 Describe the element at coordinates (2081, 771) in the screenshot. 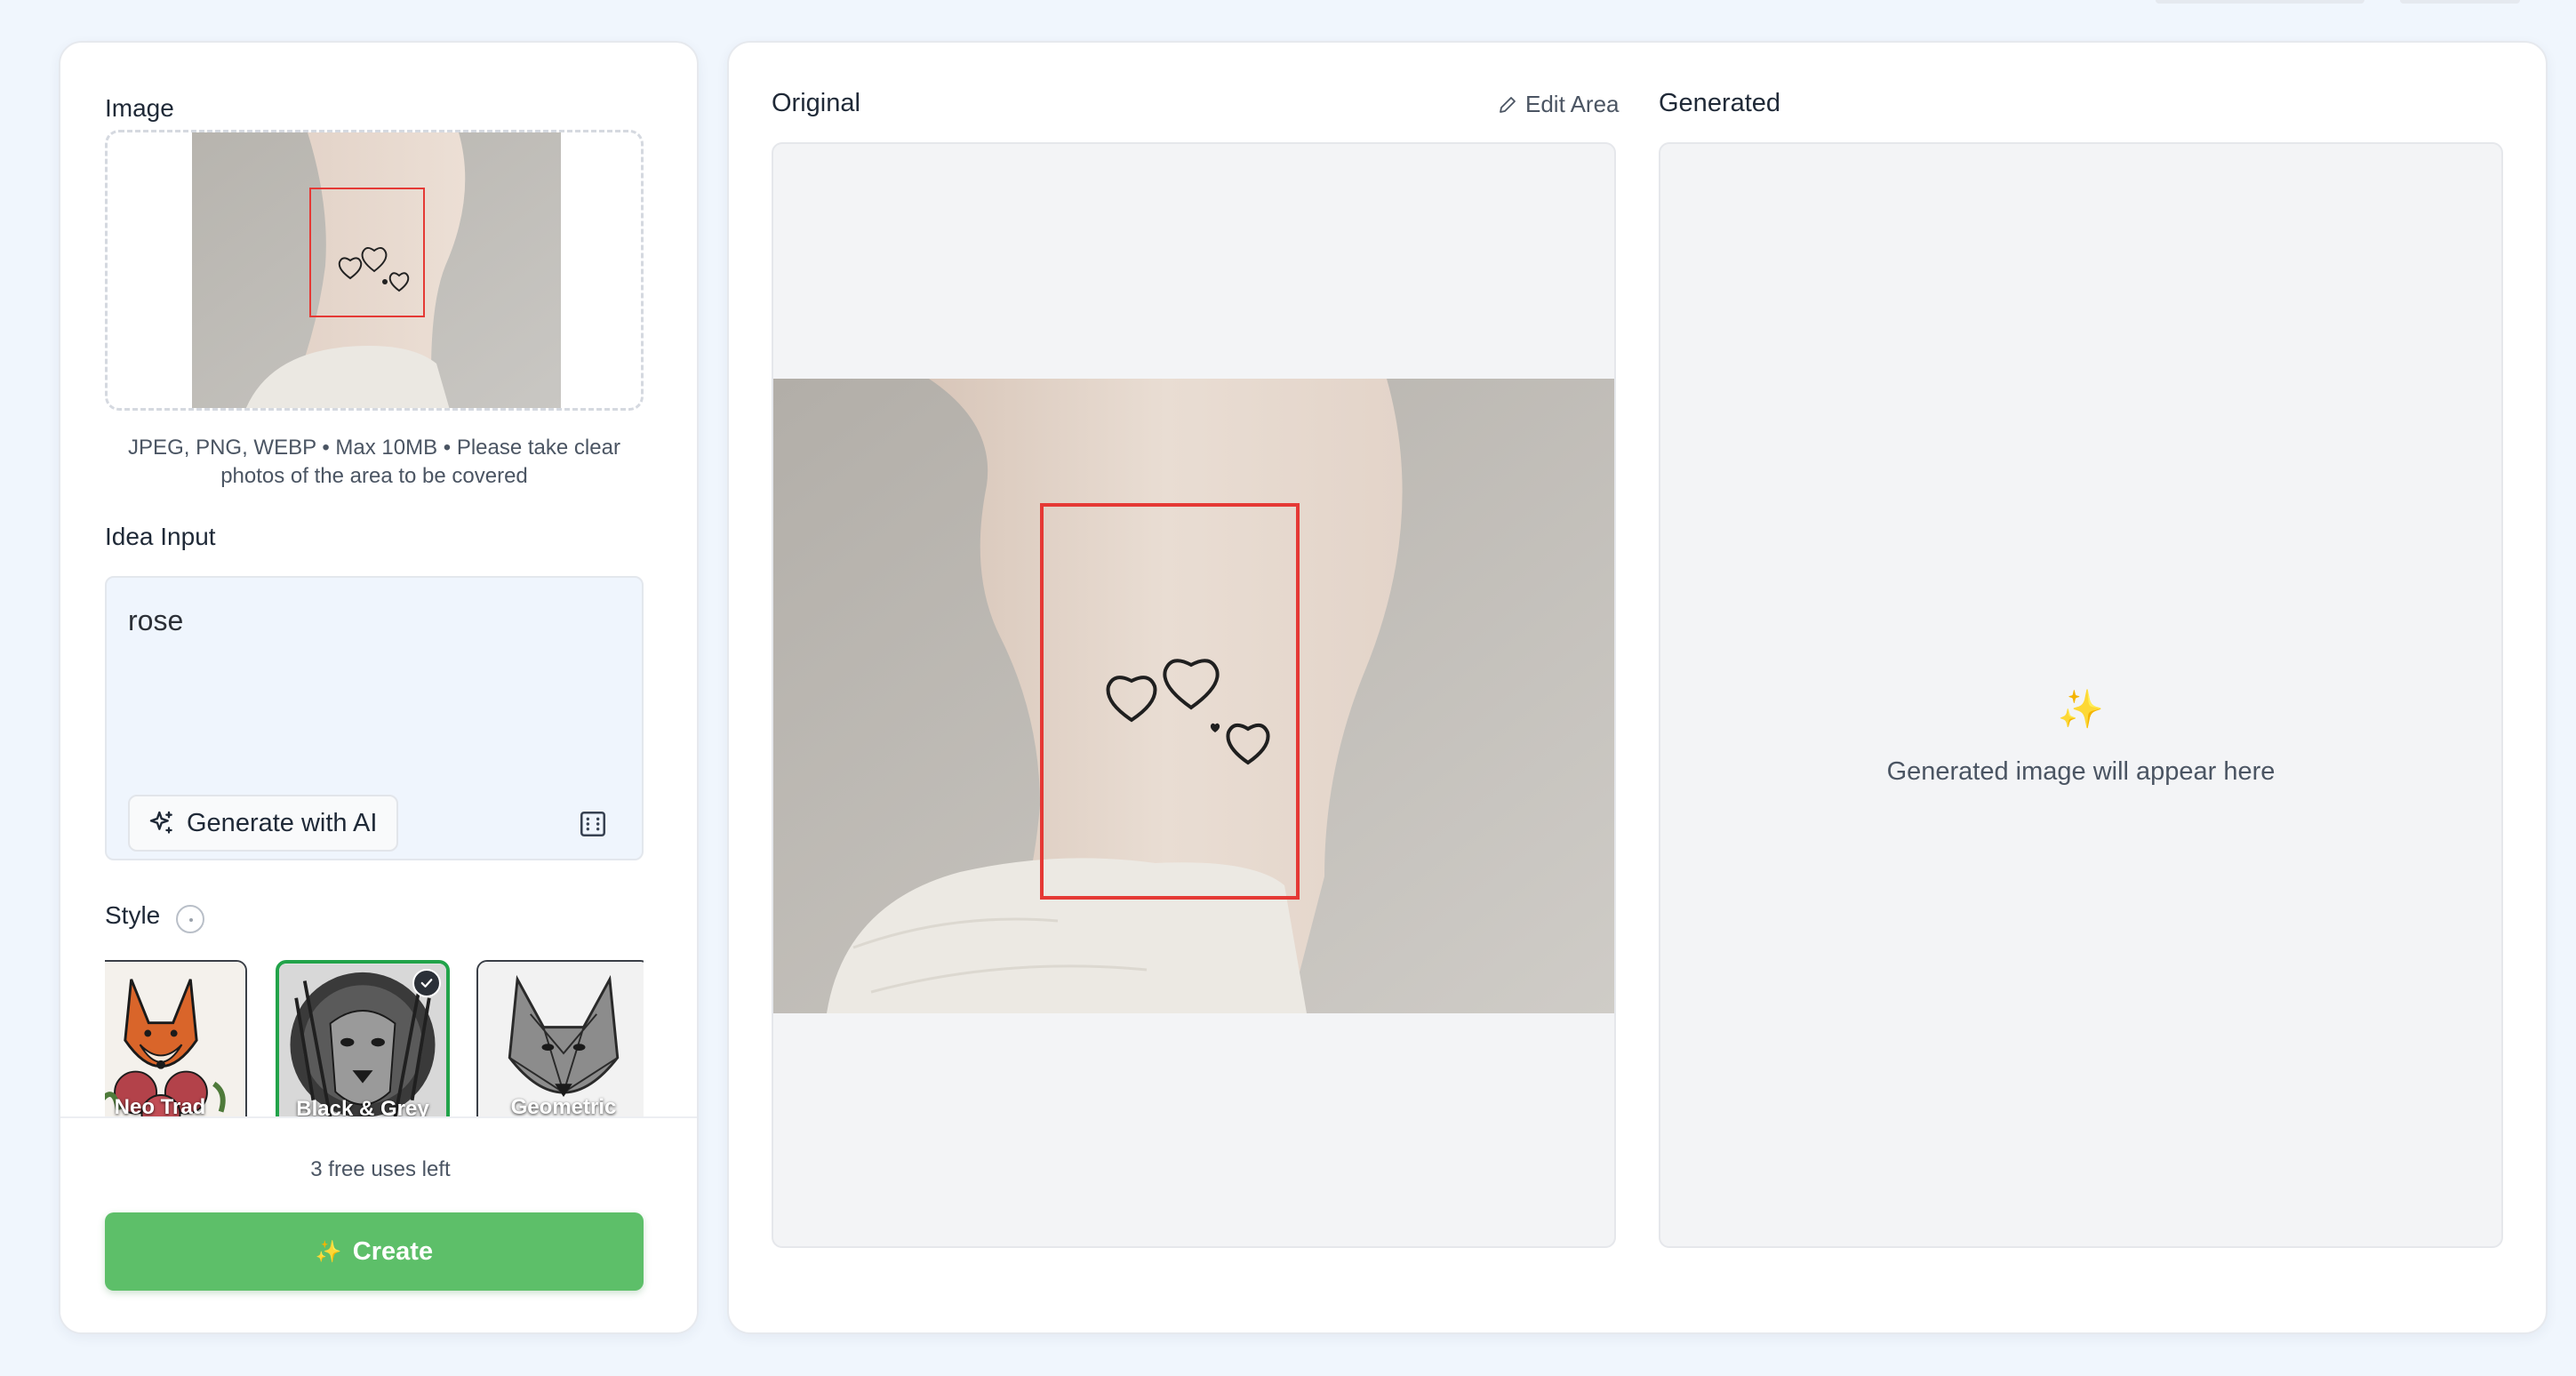

I see `generated-placeholder-text: Generated image will appear here` at that location.